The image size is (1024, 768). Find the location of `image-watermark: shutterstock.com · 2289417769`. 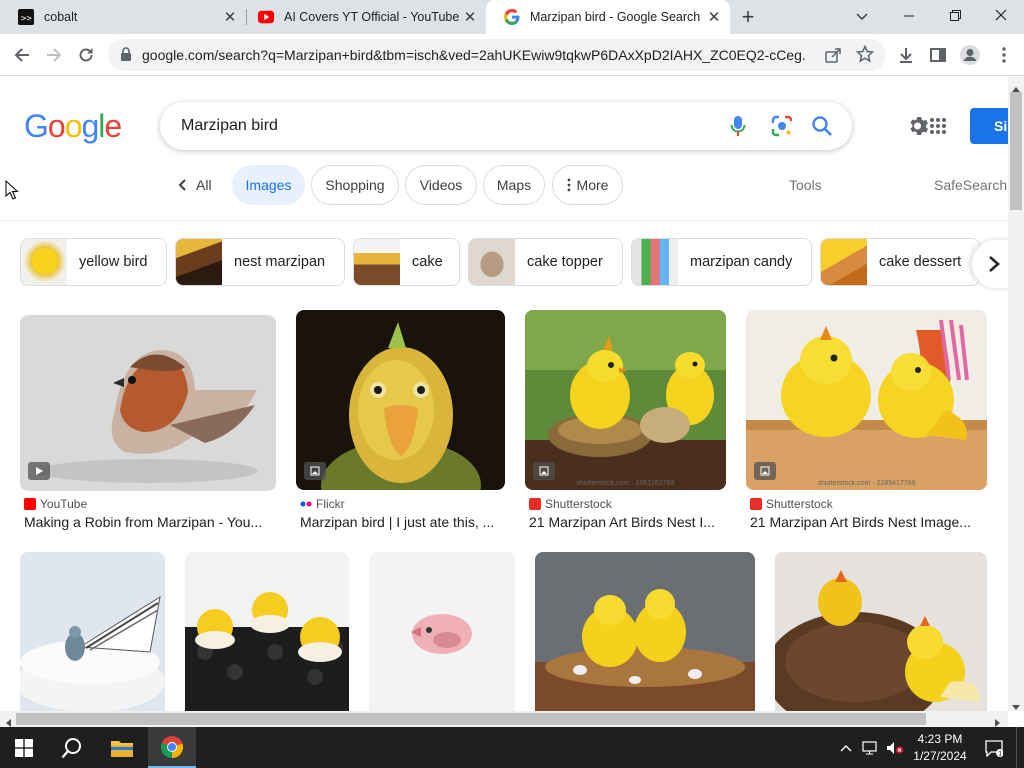

image-watermark: shutterstock.com · 2289417769 is located at coordinates (866, 483).